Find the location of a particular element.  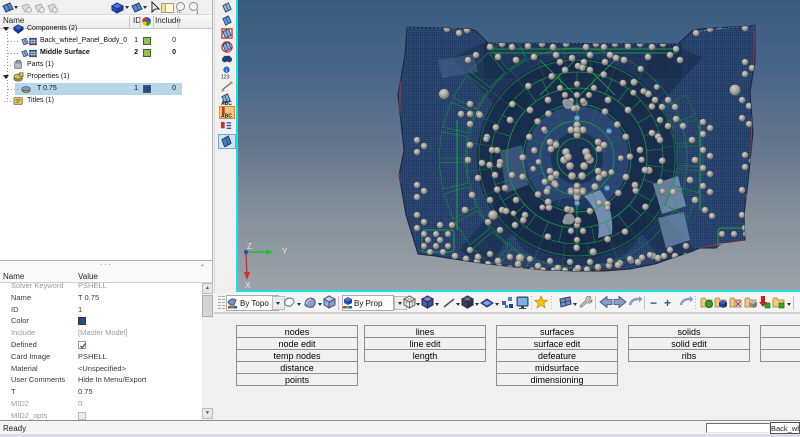

svg-text: Z is located at coordinates (249, 246).